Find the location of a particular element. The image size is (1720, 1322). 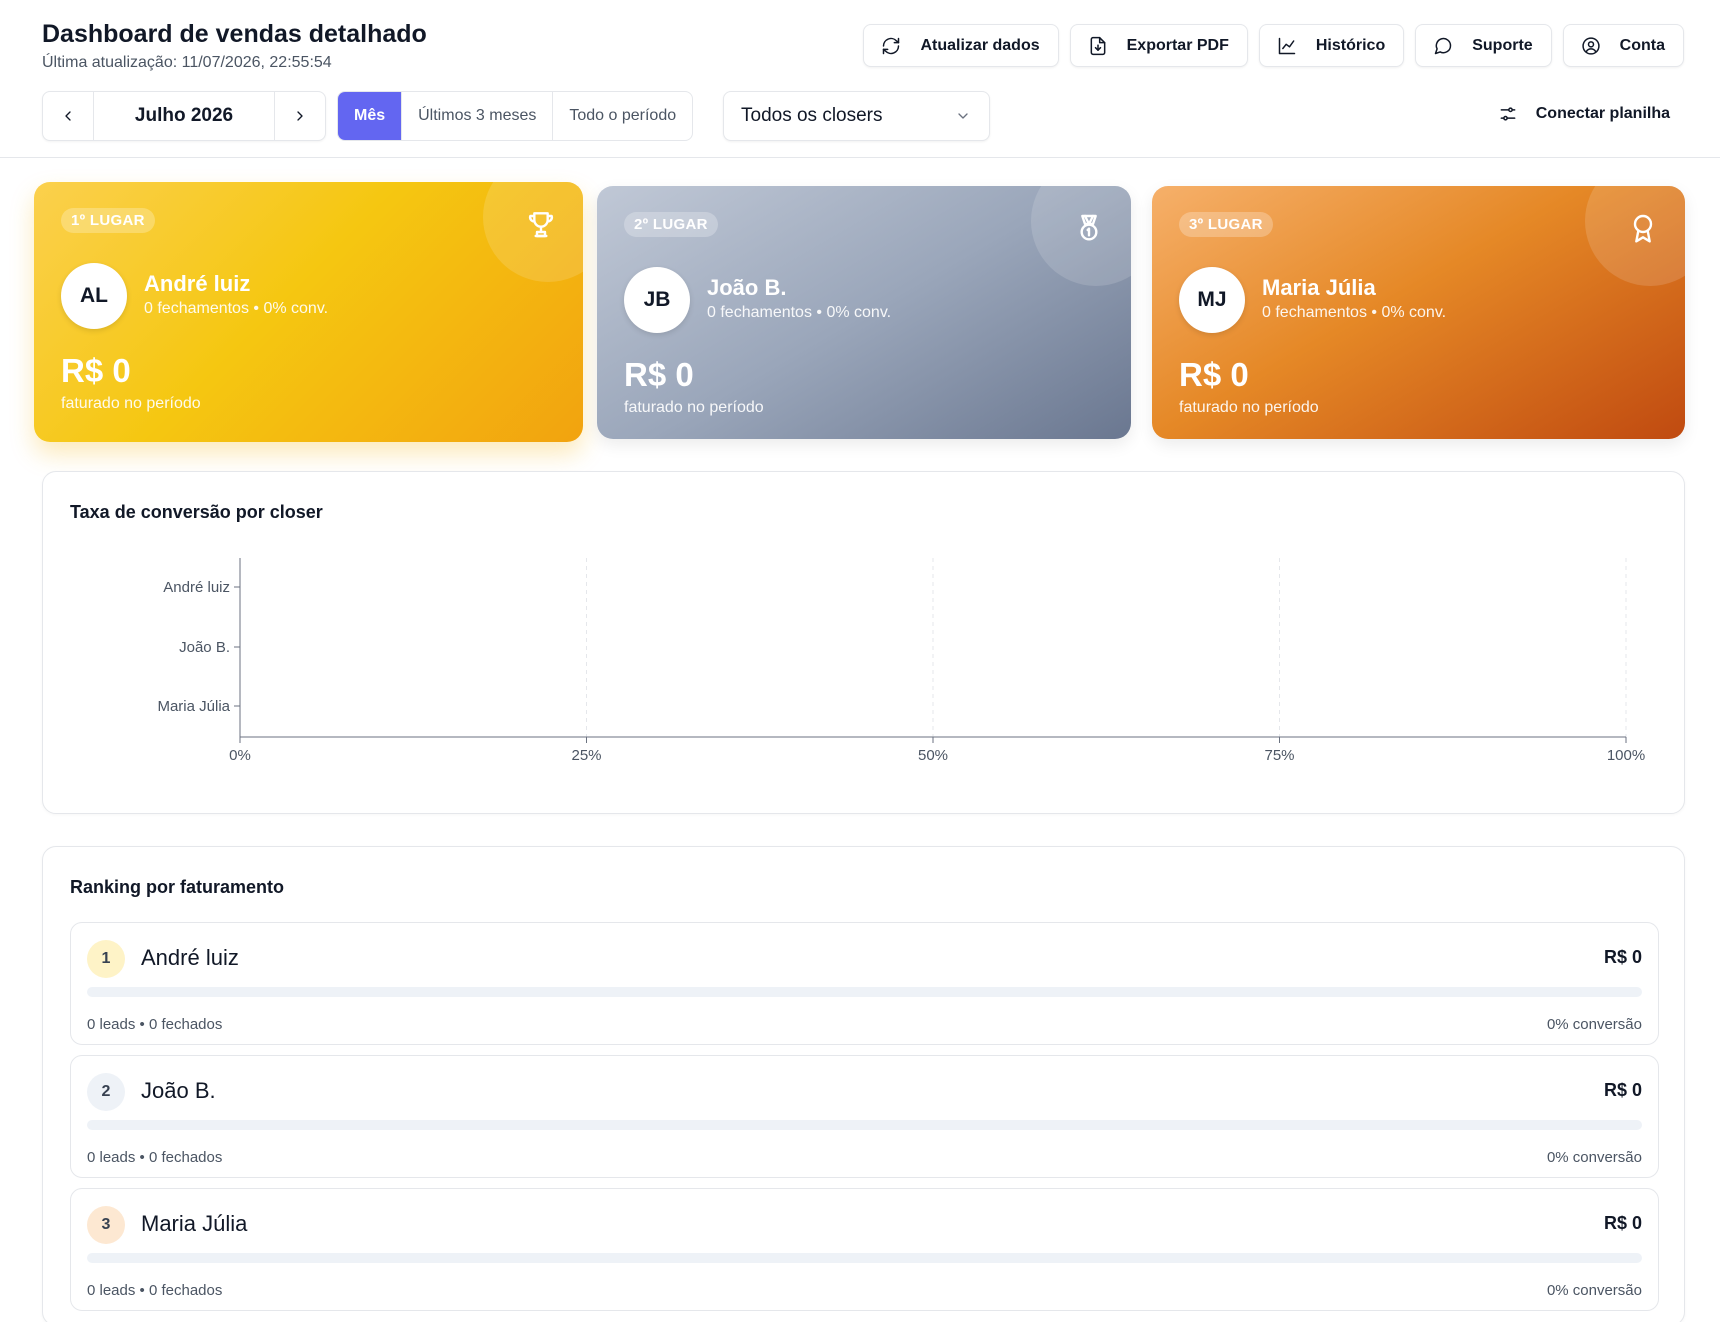

month-navigator: Julho 2026 is located at coordinates (184, 116).